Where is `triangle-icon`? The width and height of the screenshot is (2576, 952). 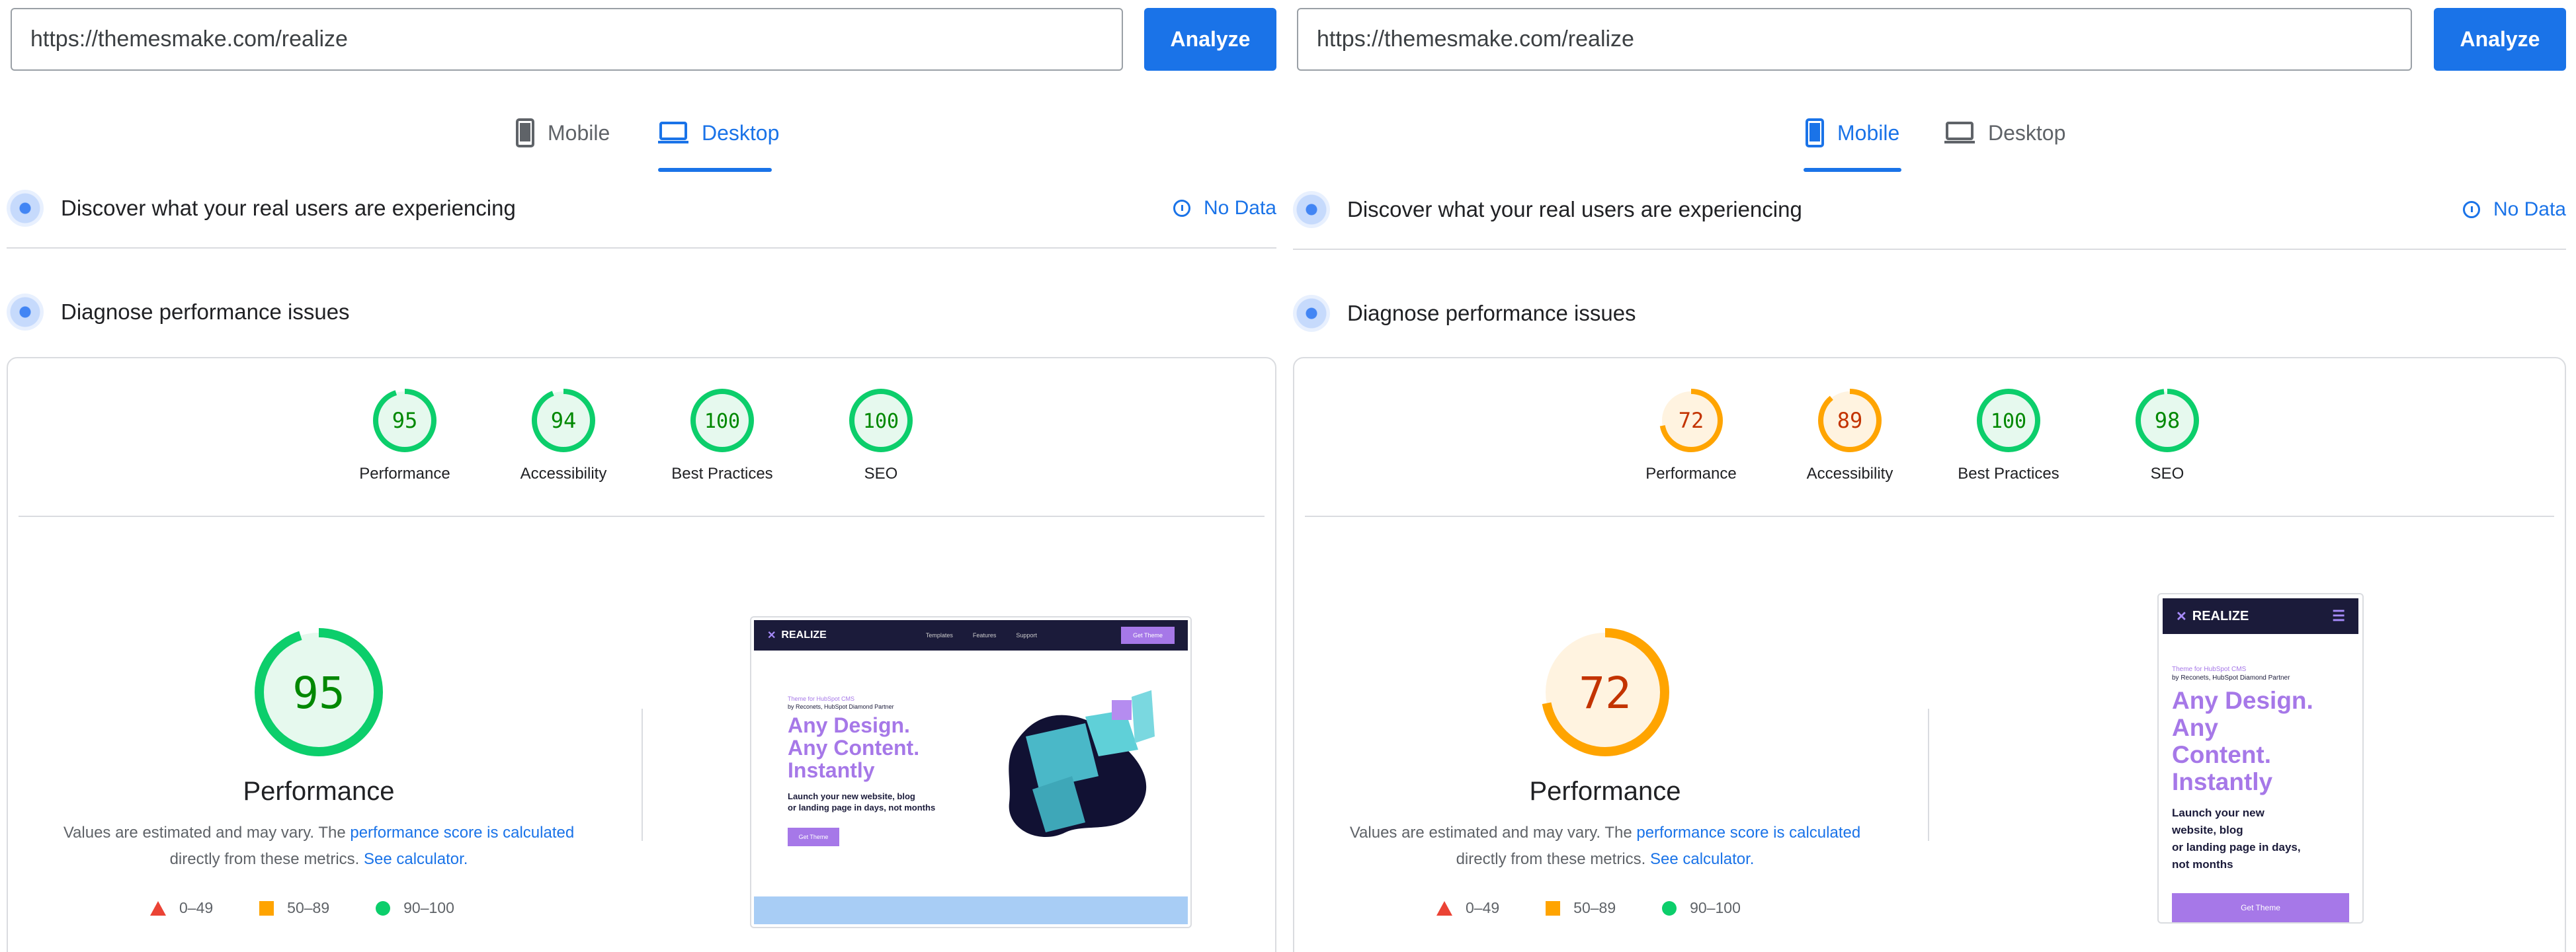
triangle-icon is located at coordinates (1444, 908).